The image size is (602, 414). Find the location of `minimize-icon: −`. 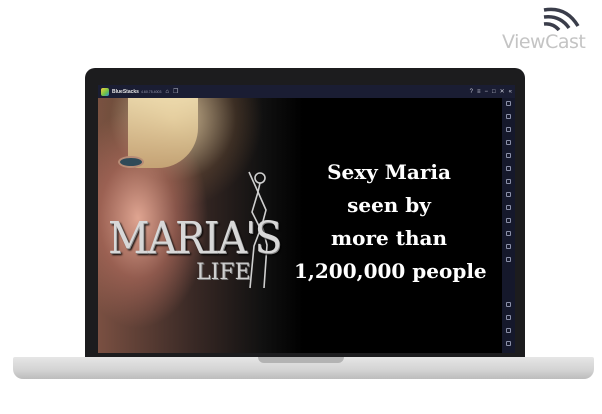

minimize-icon: − is located at coordinates (486, 92).